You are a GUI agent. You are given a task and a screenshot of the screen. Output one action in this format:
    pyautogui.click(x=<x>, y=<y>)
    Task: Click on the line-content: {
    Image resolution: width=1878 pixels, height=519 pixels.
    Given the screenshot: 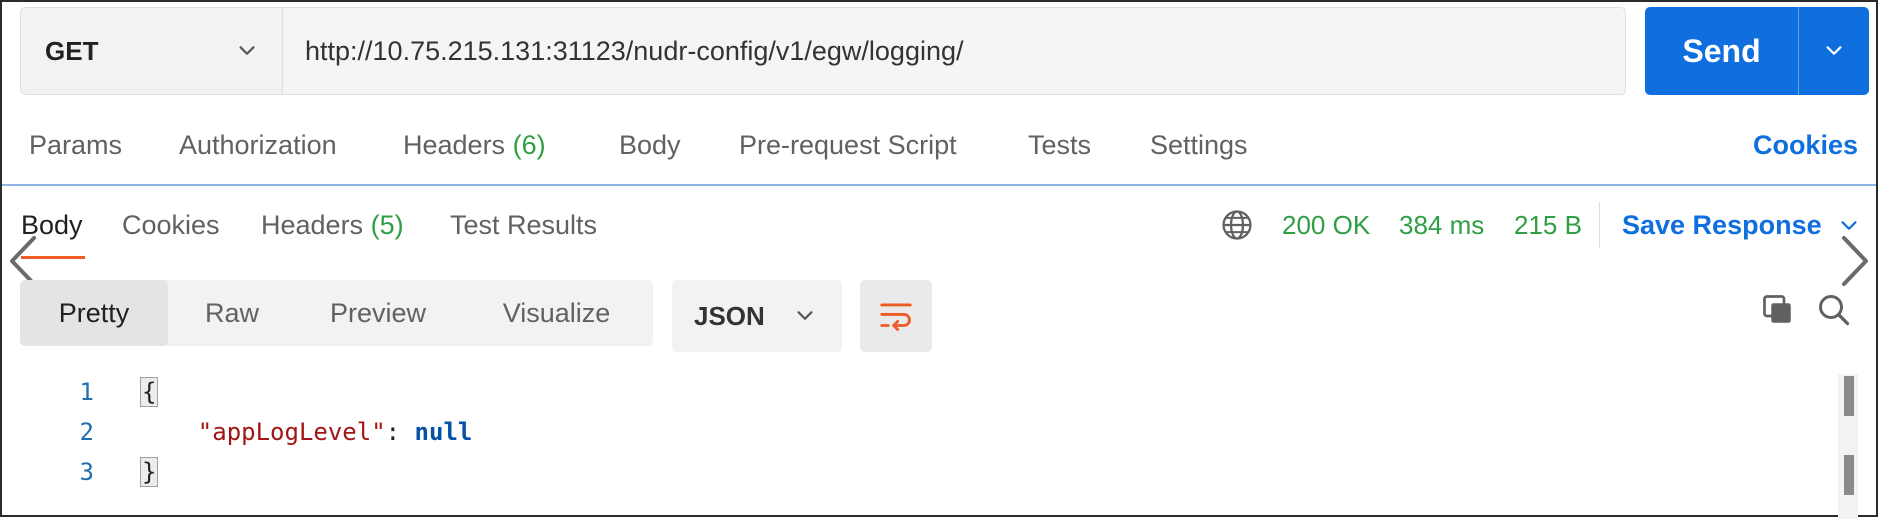 What is the action you would take?
    pyautogui.click(x=149, y=392)
    